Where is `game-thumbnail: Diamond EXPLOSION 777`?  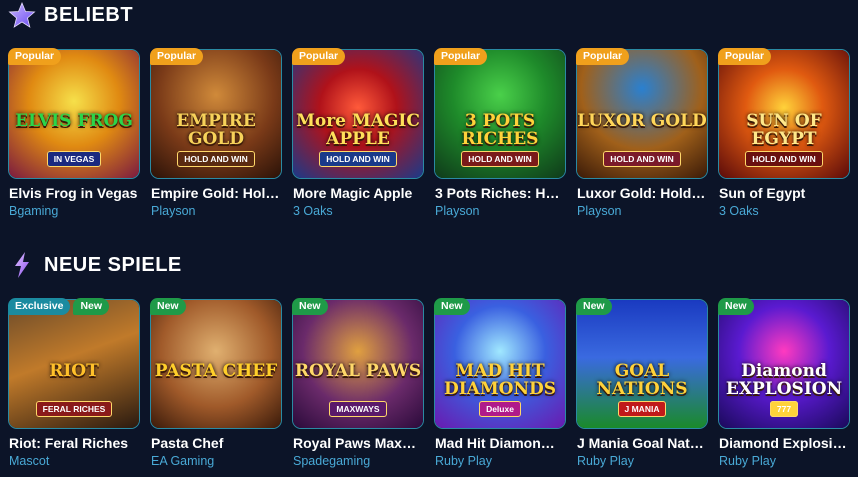 game-thumbnail: Diamond EXPLOSION 777 is located at coordinates (784, 364).